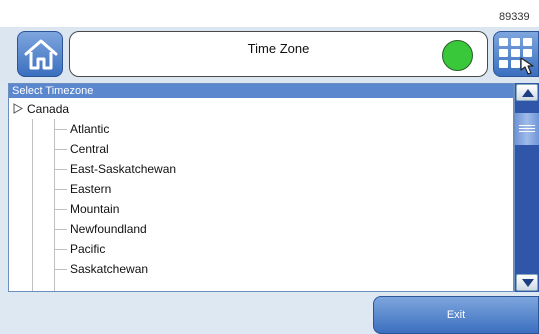 The width and height of the screenshot is (539, 334). What do you see at coordinates (527, 129) in the screenshot?
I see `scroll-thumb` at bounding box center [527, 129].